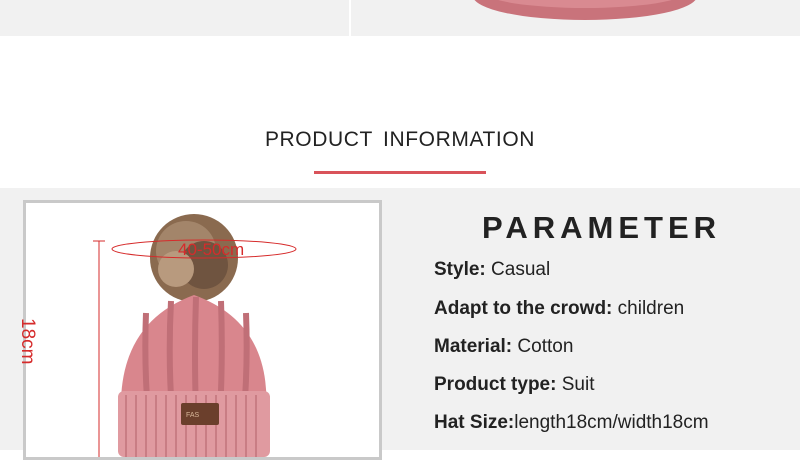 Image resolution: width=800 pixels, height=460 pixels. I want to click on patch-text: FAS, so click(193, 415).